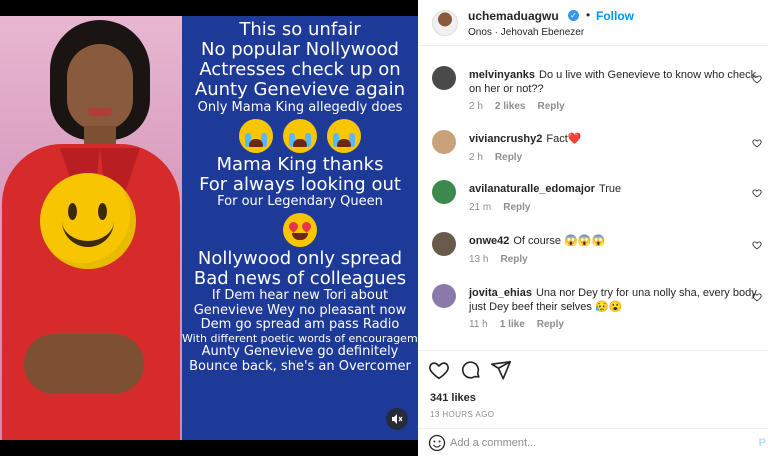 The image size is (768, 456). I want to click on media-text-line: Nollywood only spread, so click(300, 259).